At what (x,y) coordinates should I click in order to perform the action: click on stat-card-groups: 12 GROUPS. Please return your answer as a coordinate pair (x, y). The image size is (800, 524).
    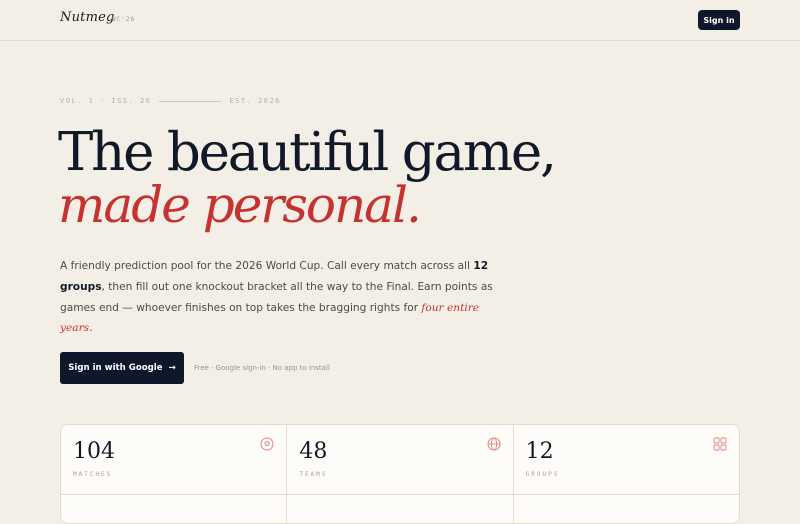
    Looking at the image, I should click on (626, 474).